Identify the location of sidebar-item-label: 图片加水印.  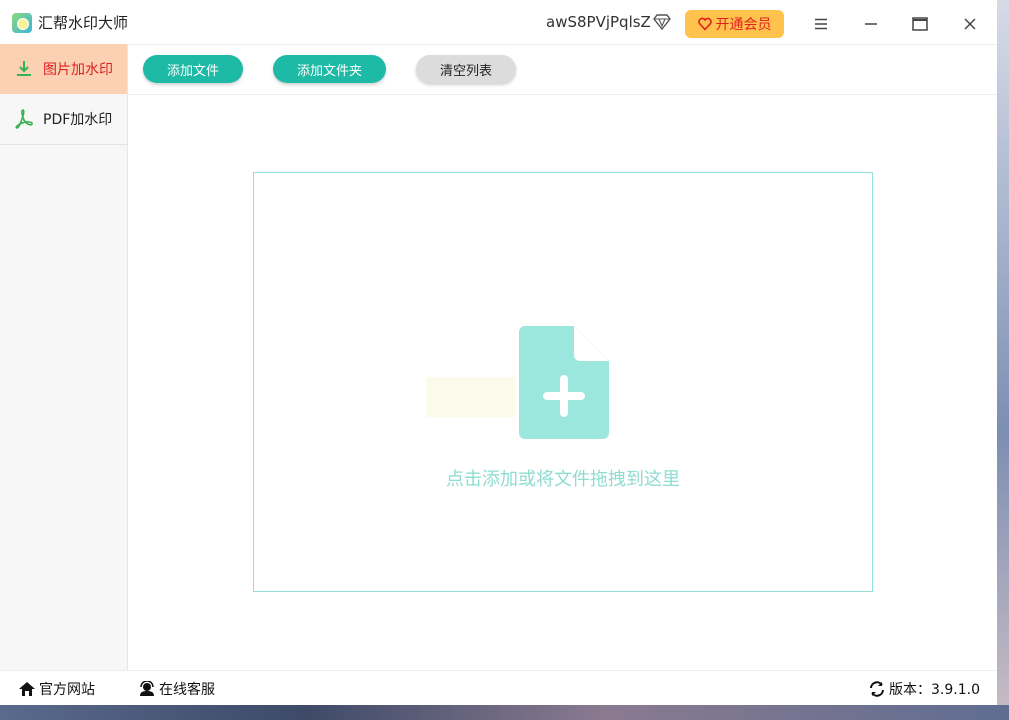
(78, 70).